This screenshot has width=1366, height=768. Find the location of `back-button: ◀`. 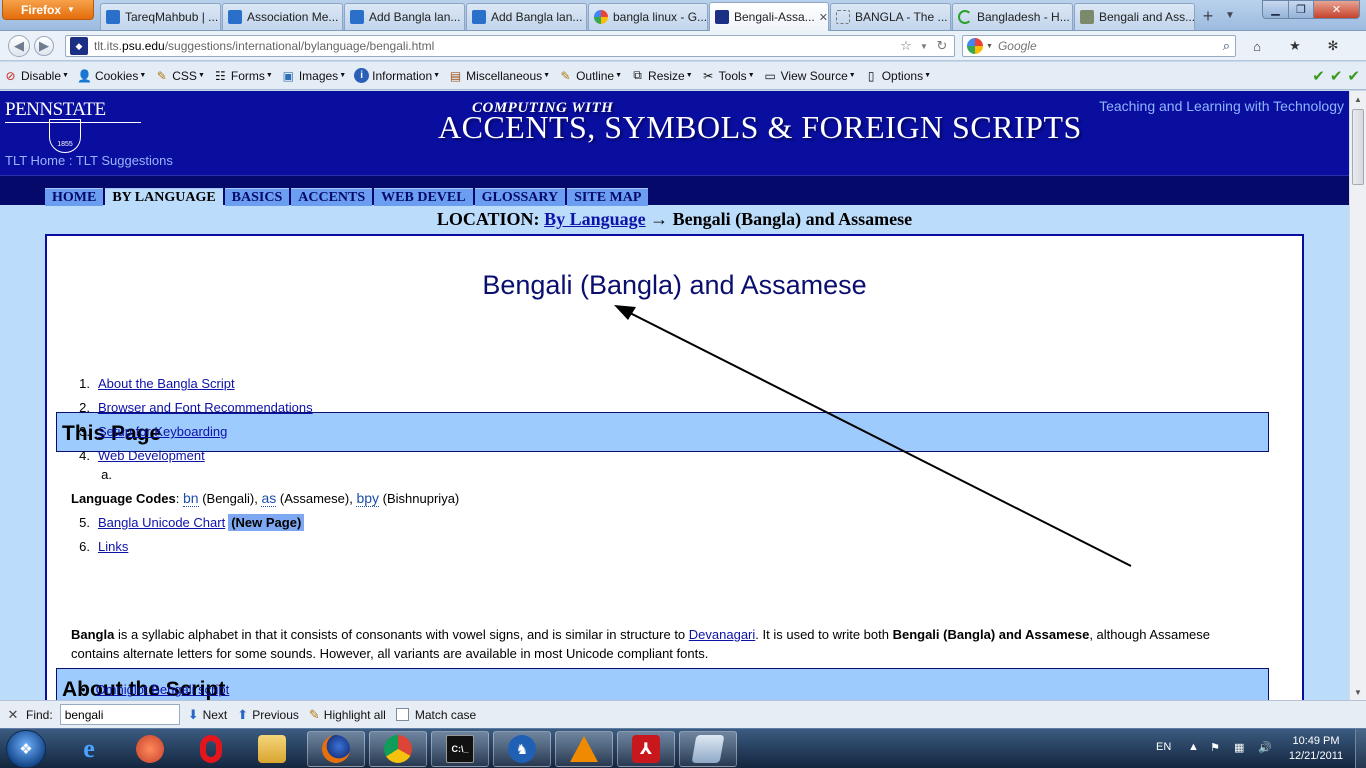

back-button: ◀ is located at coordinates (19, 46).